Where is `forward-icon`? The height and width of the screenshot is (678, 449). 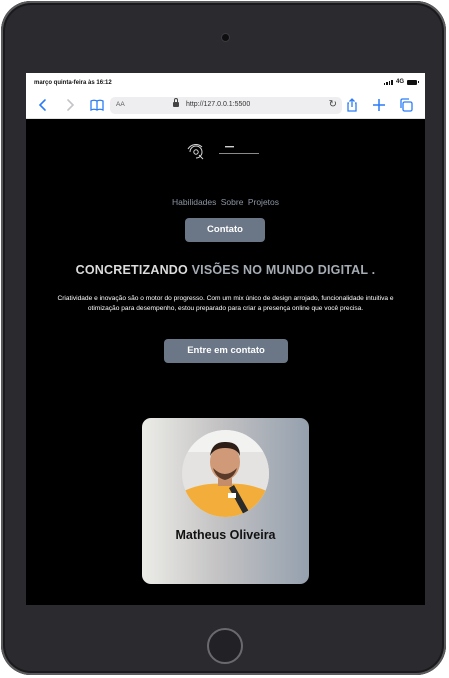
forward-icon is located at coordinates (70, 105).